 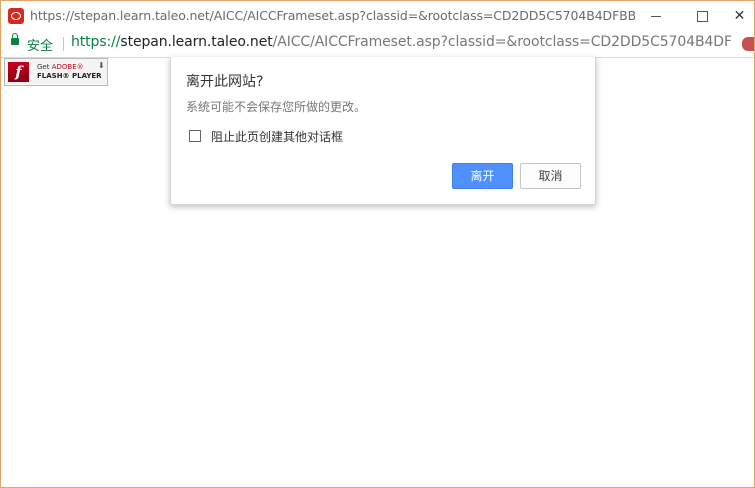 I want to click on download-arrow-icon: ⬇, so click(x=101, y=65).